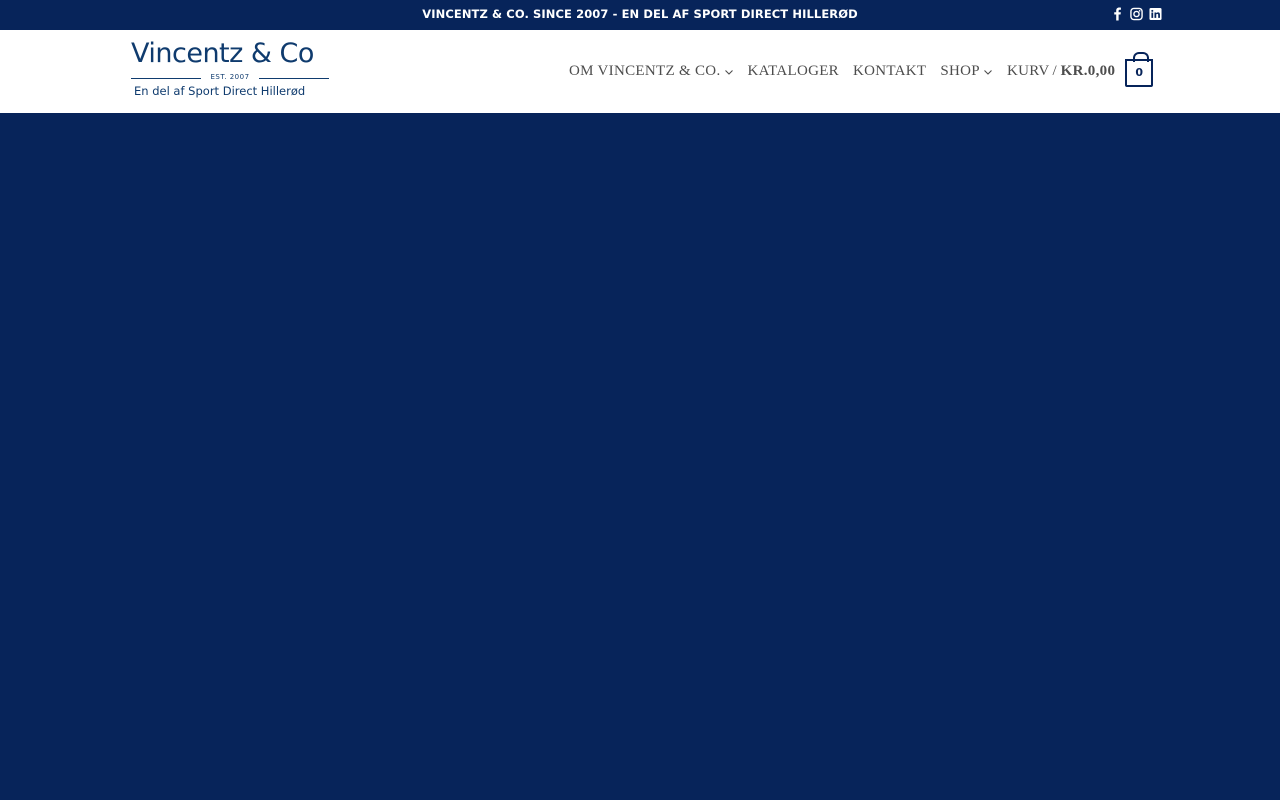 This screenshot has height=800, width=1280. I want to click on nav-item-kataloger: KATALOGER, so click(794, 71).